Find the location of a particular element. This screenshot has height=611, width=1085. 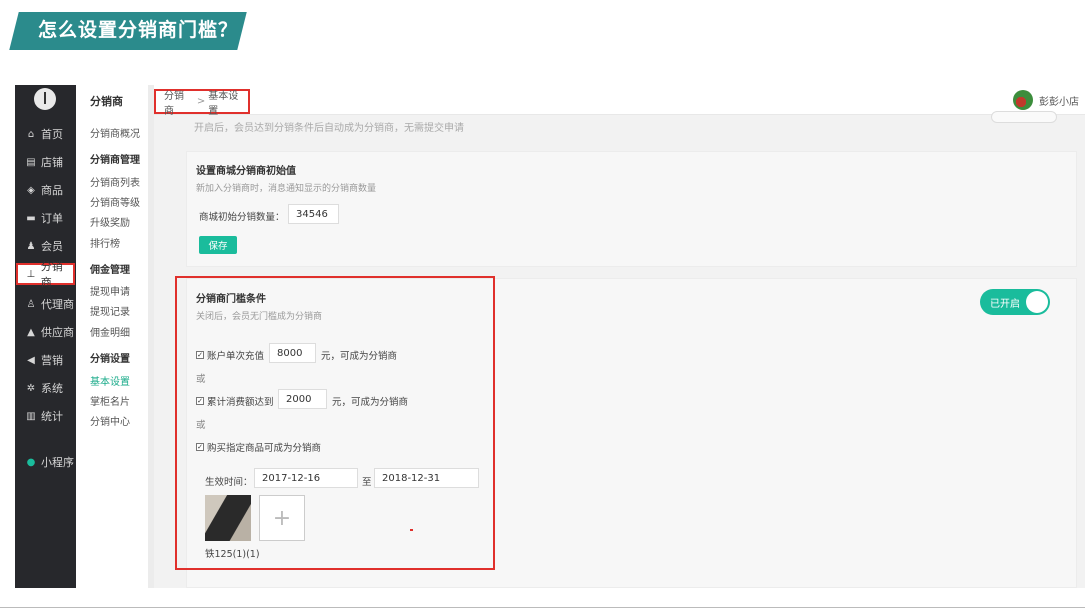

subnav-item-ranking: 排行榜 is located at coordinates (105, 242).